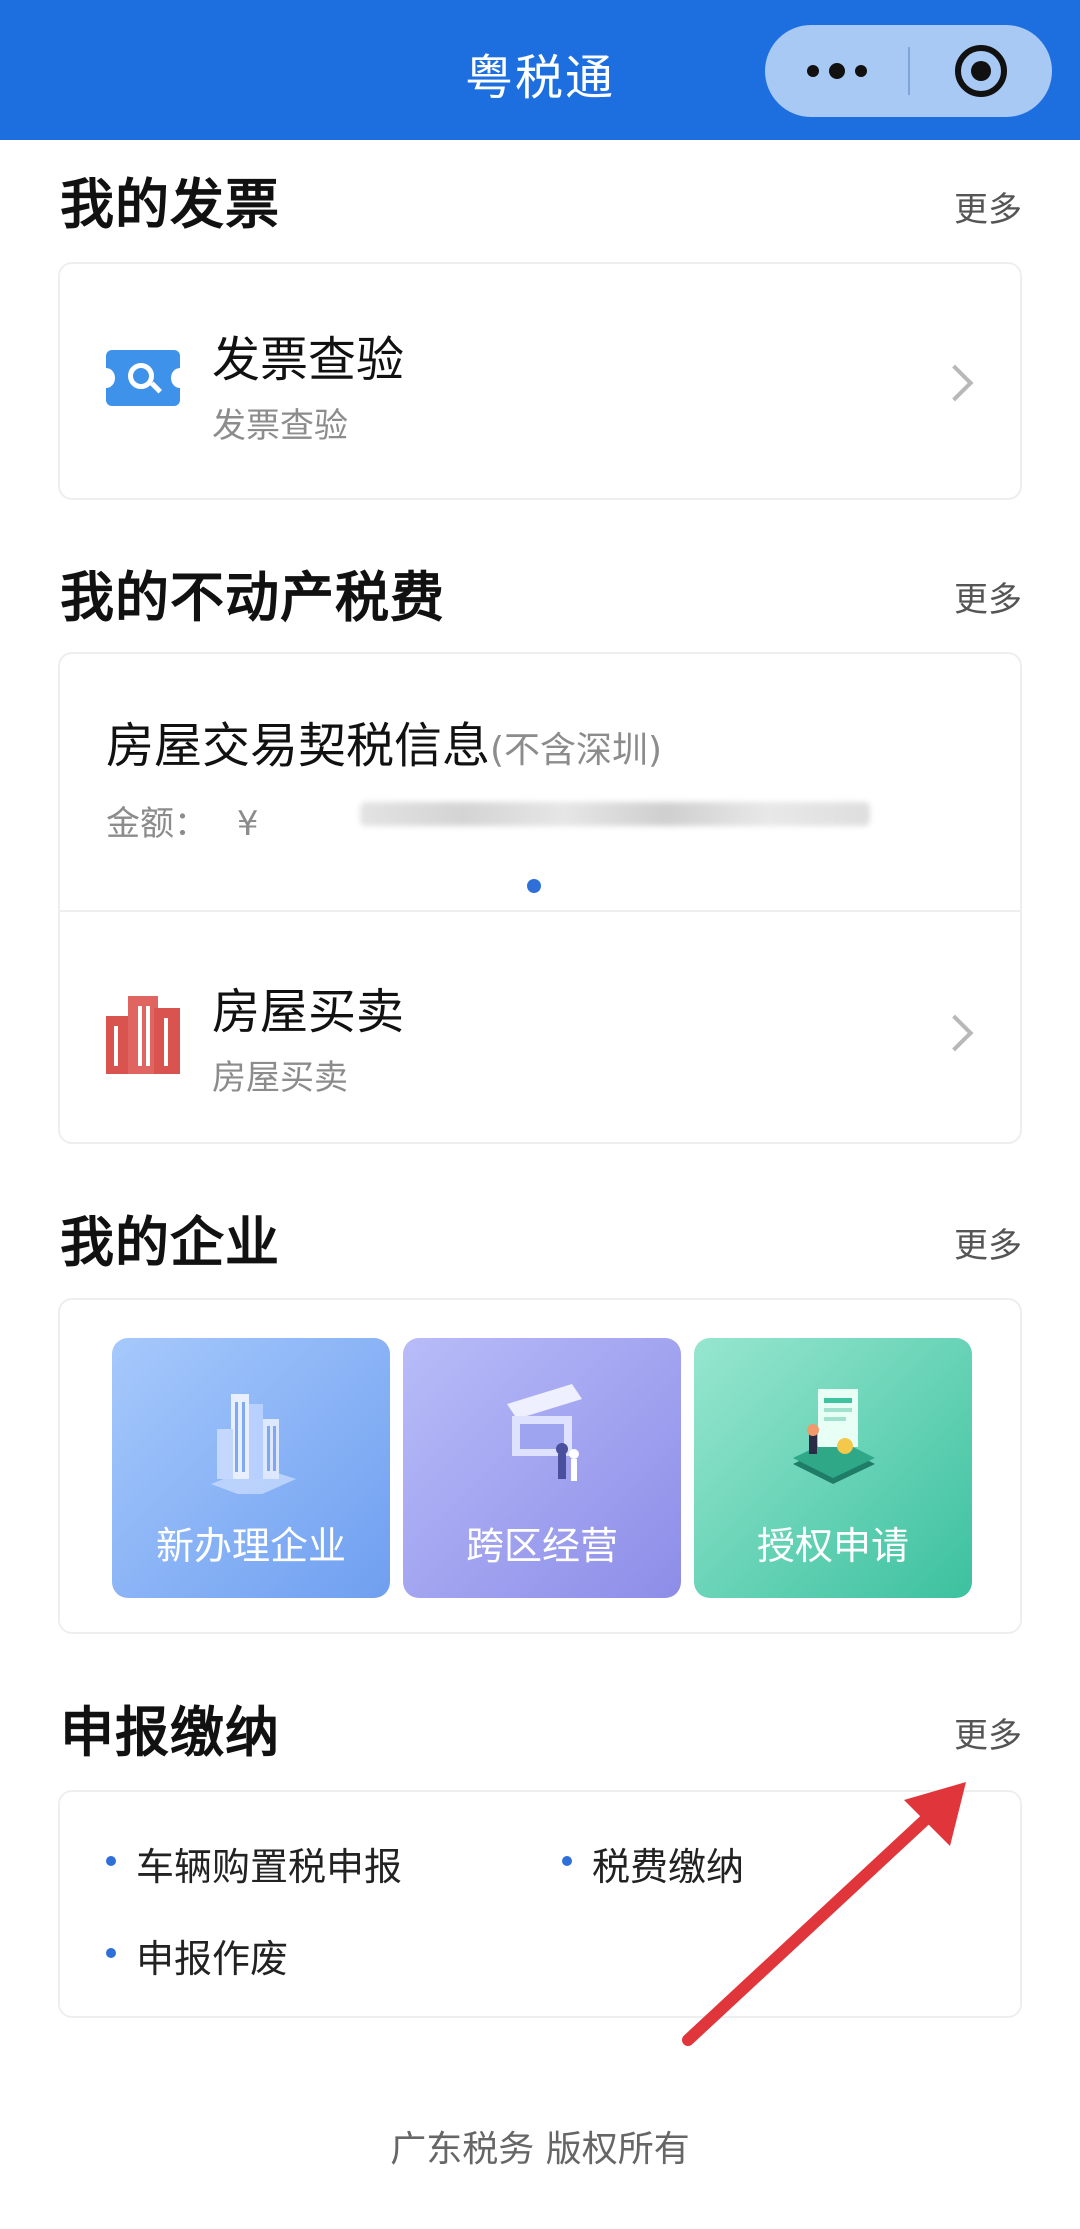 This screenshot has height=2229, width=1080. What do you see at coordinates (170, 1242) in the screenshot?
I see `section-title-enterprise: 我的企业` at bounding box center [170, 1242].